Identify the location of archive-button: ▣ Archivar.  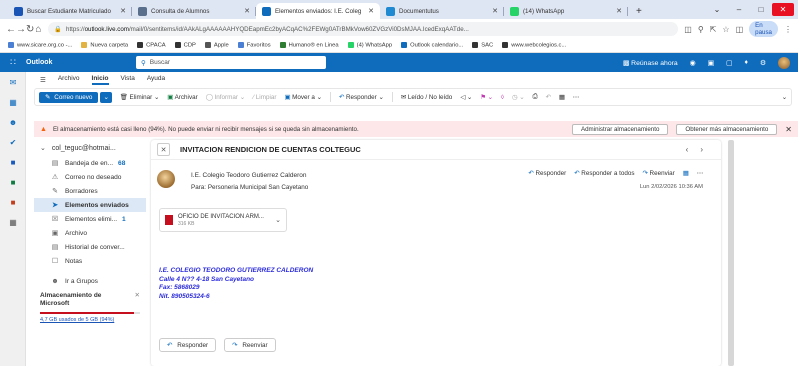
(182, 97).